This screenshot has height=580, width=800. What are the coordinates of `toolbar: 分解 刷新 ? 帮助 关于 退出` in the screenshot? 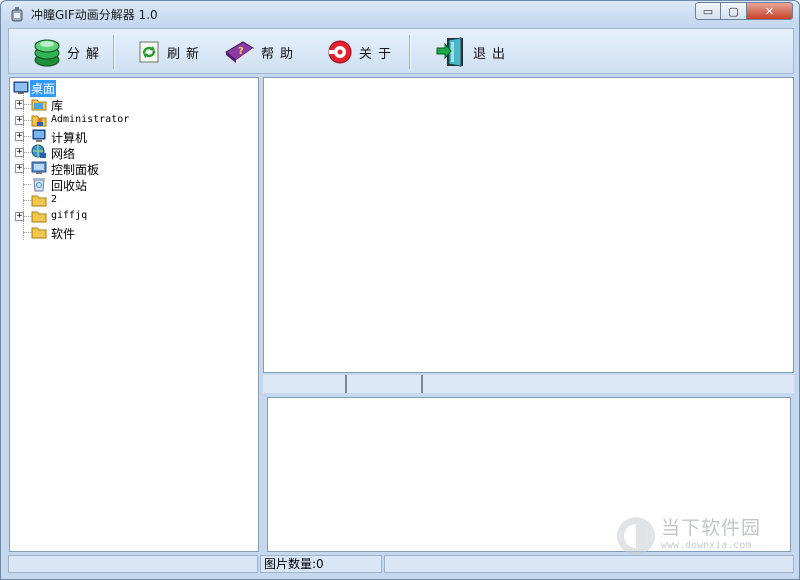 It's located at (401, 51).